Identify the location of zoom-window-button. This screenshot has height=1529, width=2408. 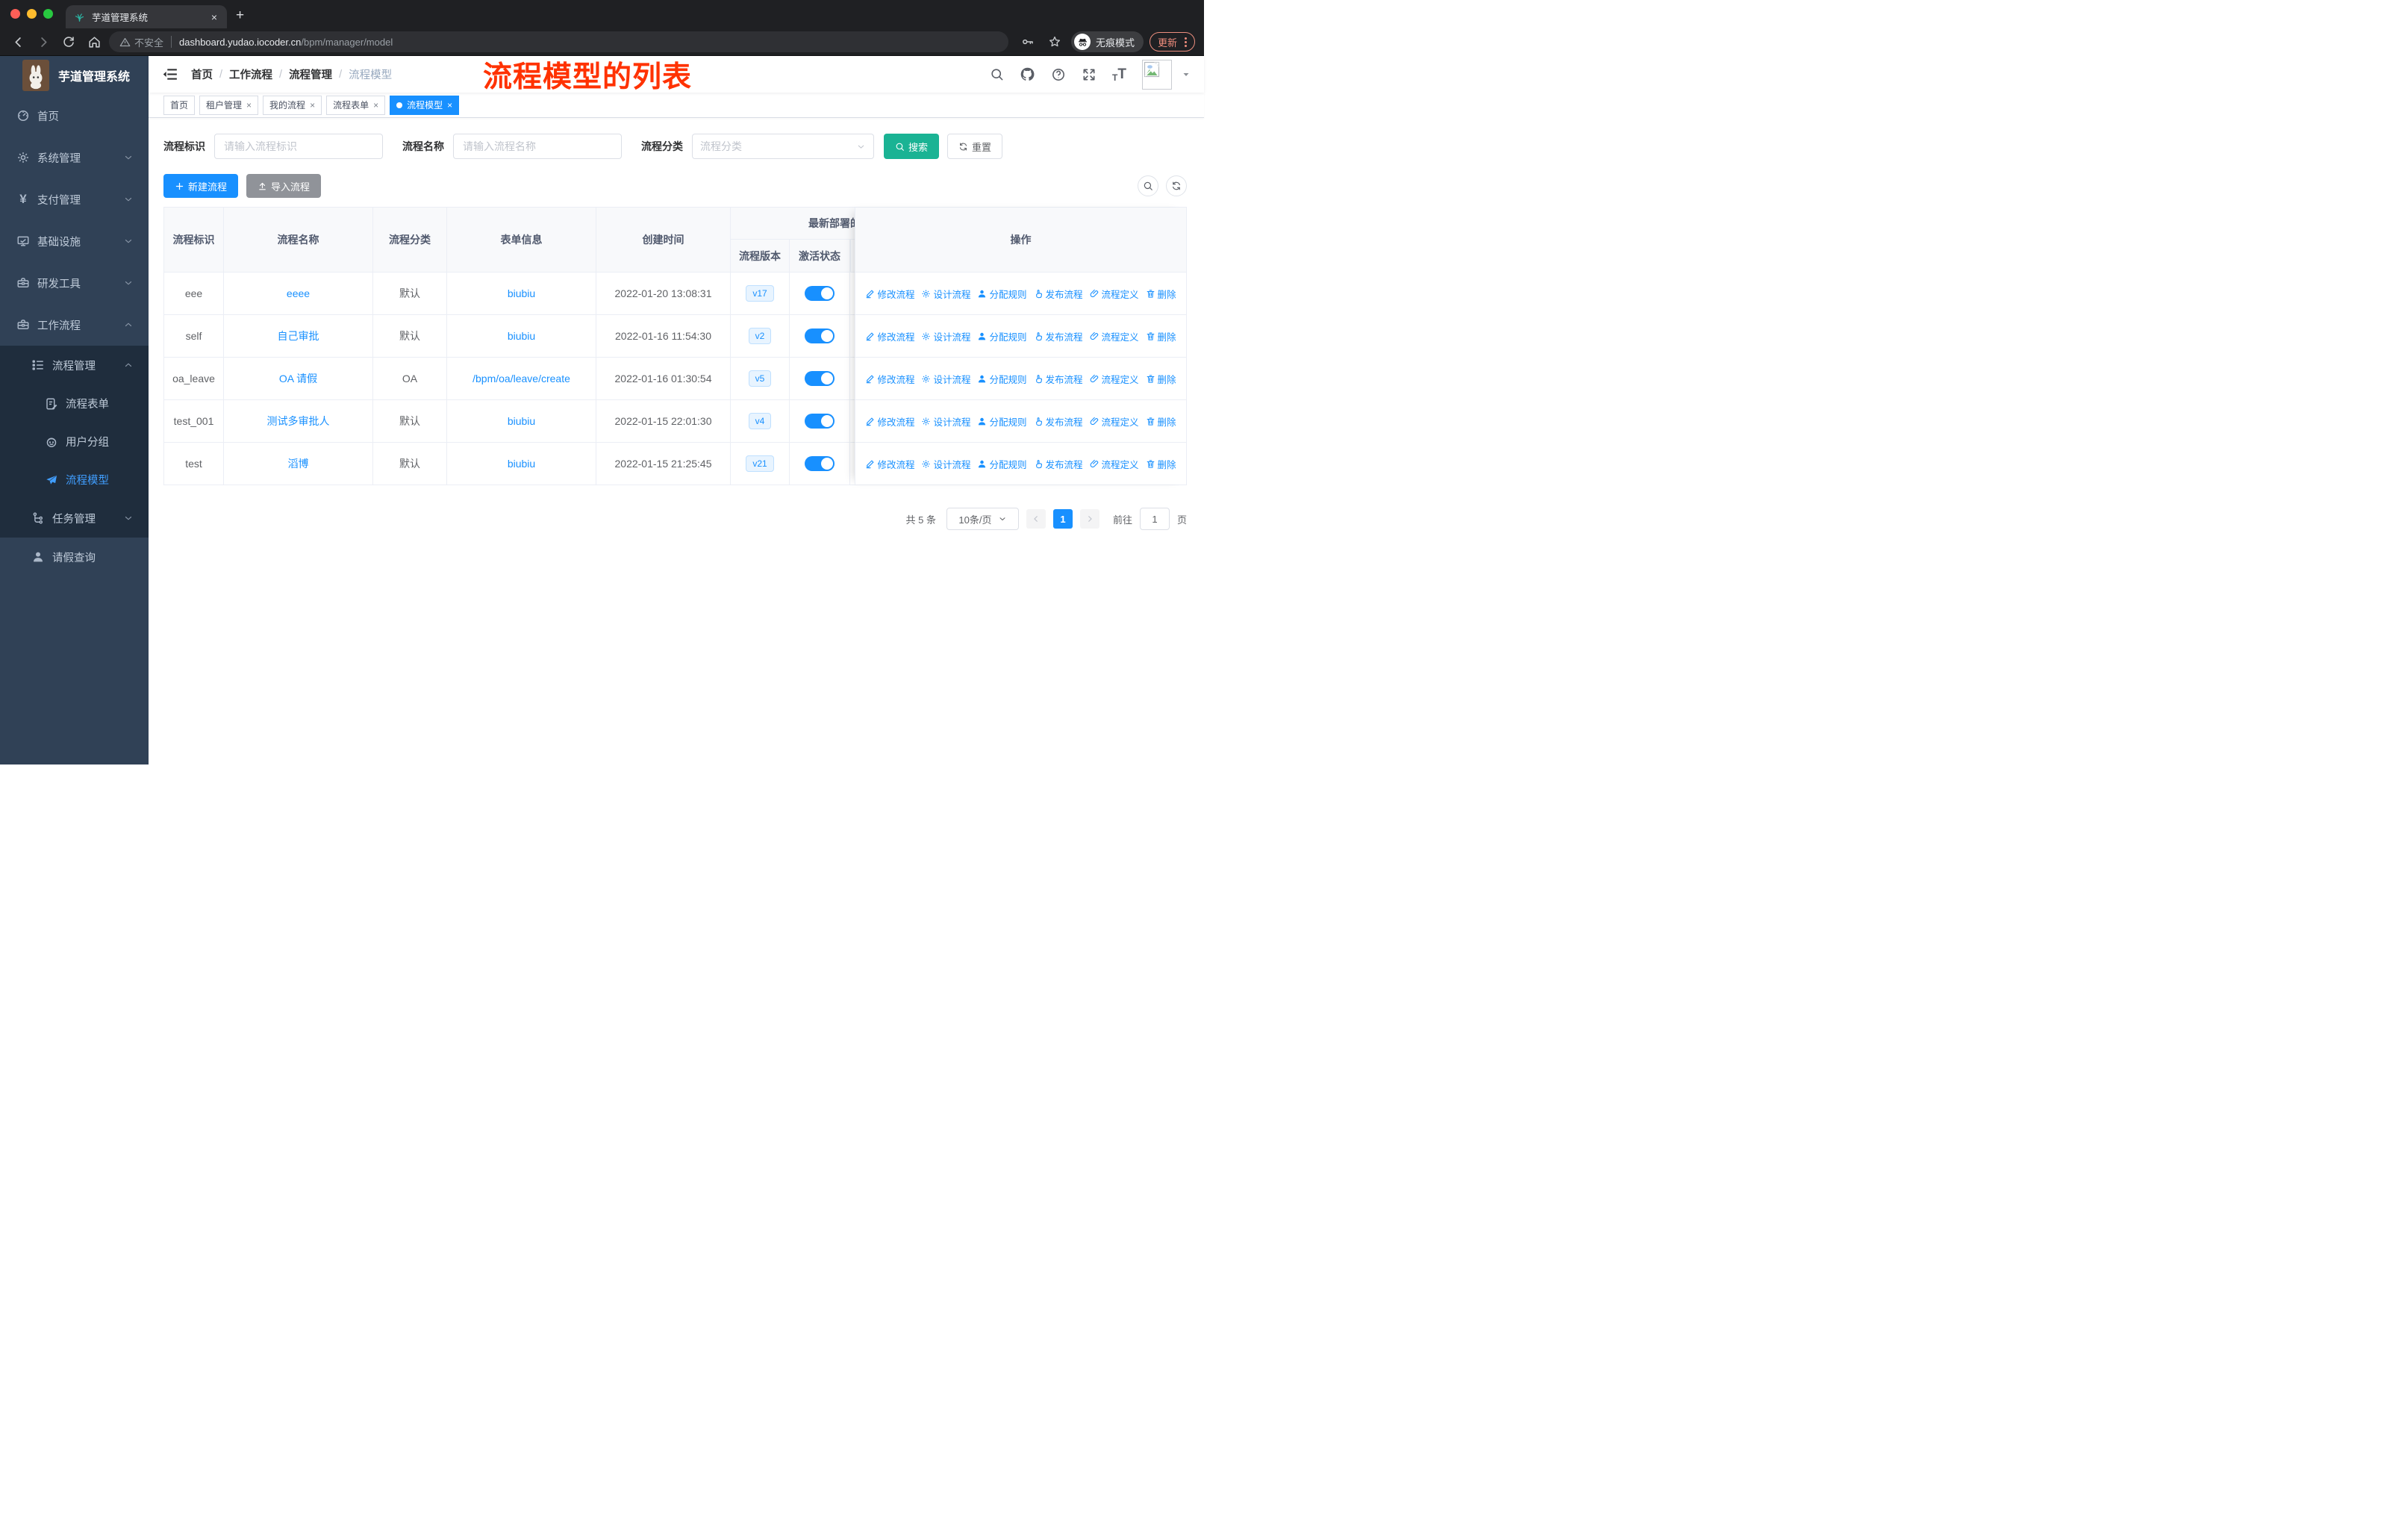
(48, 14).